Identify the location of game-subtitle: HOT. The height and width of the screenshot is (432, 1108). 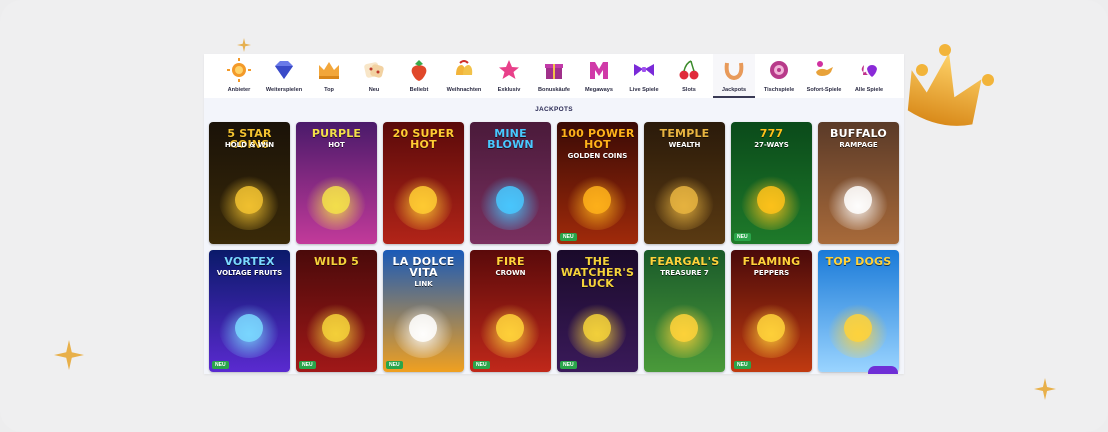
(336, 145).